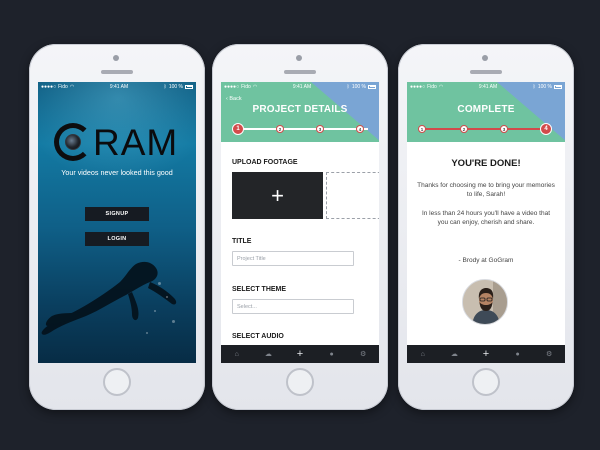 The image size is (600, 450). I want to click on gogram-logo: RAM, so click(117, 142).